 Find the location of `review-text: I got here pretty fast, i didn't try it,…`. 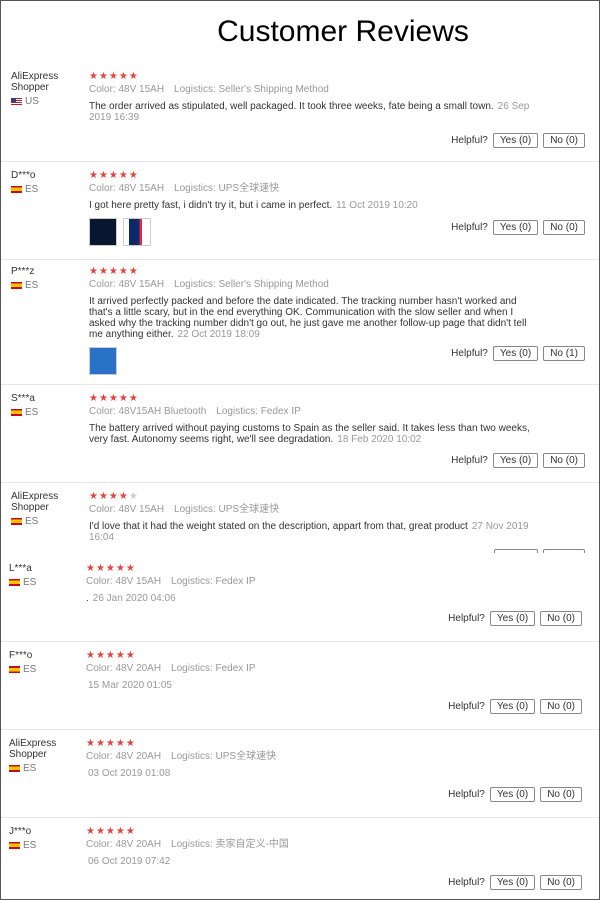

review-text: I got here pretty fast, i didn't try it,… is located at coordinates (211, 205).